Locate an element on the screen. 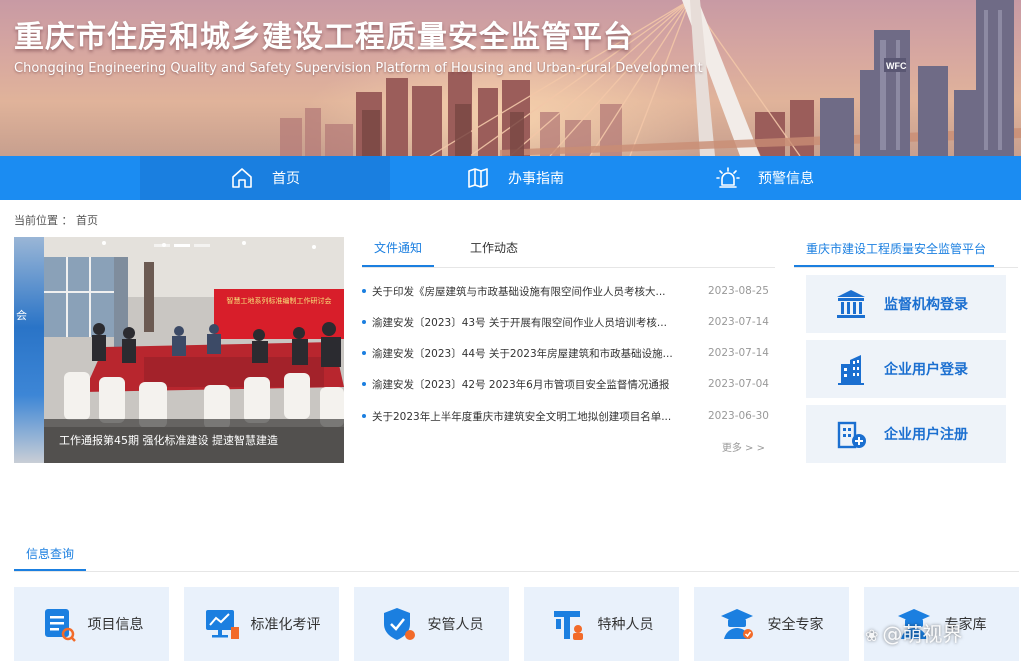  building-icon is located at coordinates (851, 370).